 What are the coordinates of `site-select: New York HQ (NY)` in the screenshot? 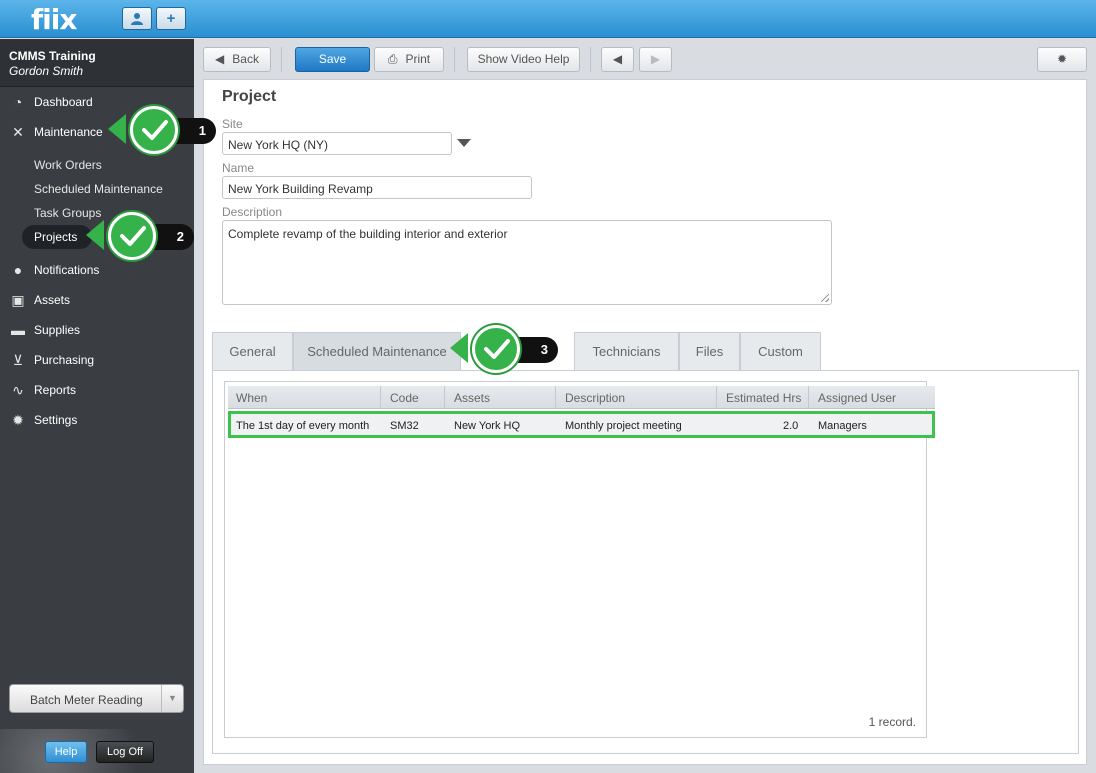 It's located at (337, 143).